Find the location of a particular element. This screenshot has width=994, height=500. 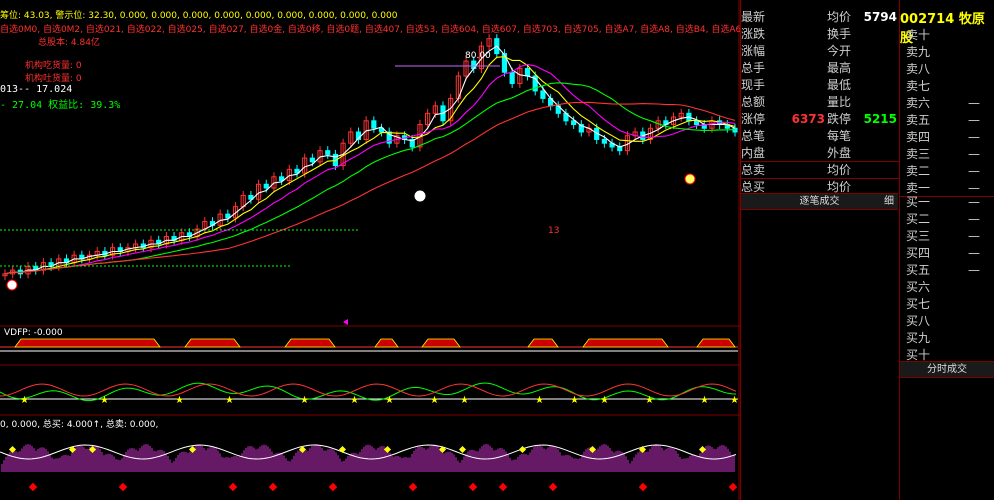

book-sell-row: 卖九 is located at coordinates (950, 52).